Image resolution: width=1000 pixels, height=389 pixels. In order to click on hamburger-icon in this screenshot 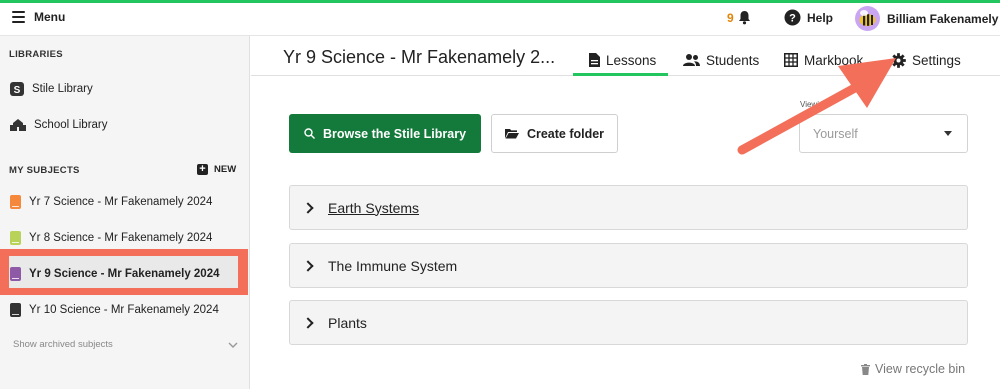, I will do `click(18, 17)`.